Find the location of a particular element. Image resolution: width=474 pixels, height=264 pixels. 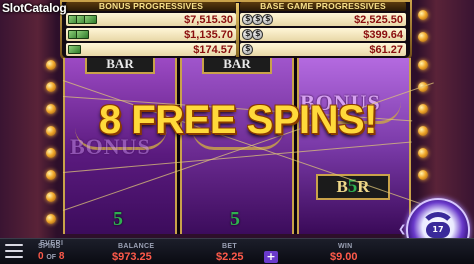

b5r-symbol: B5R is located at coordinates (353, 187).